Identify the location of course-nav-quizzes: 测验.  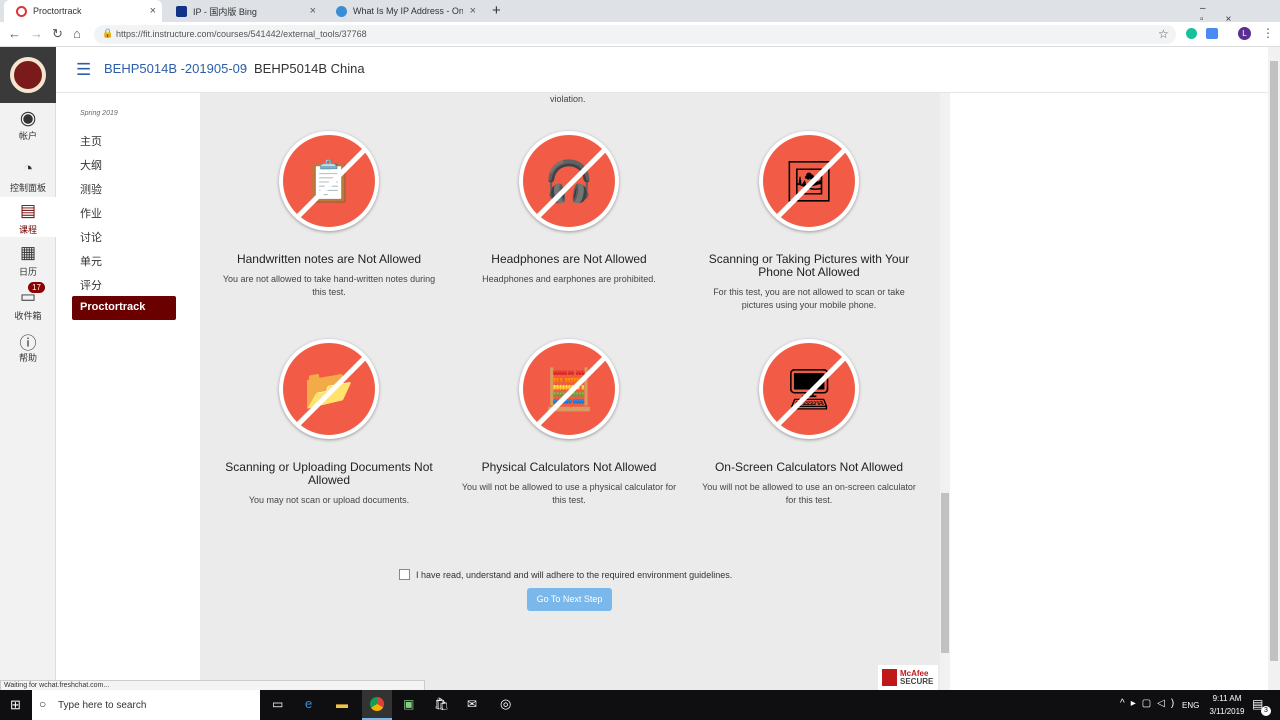
(91, 189).